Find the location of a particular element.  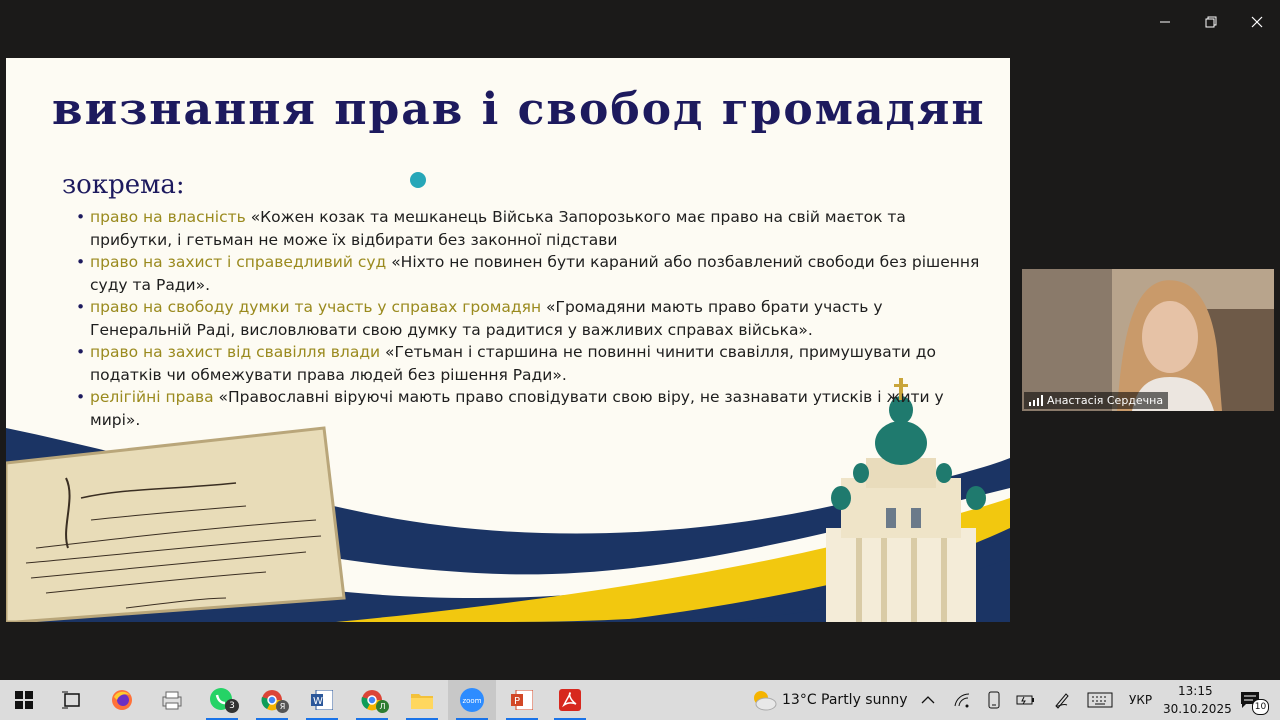

manuscript-image is located at coordinates (176, 524).